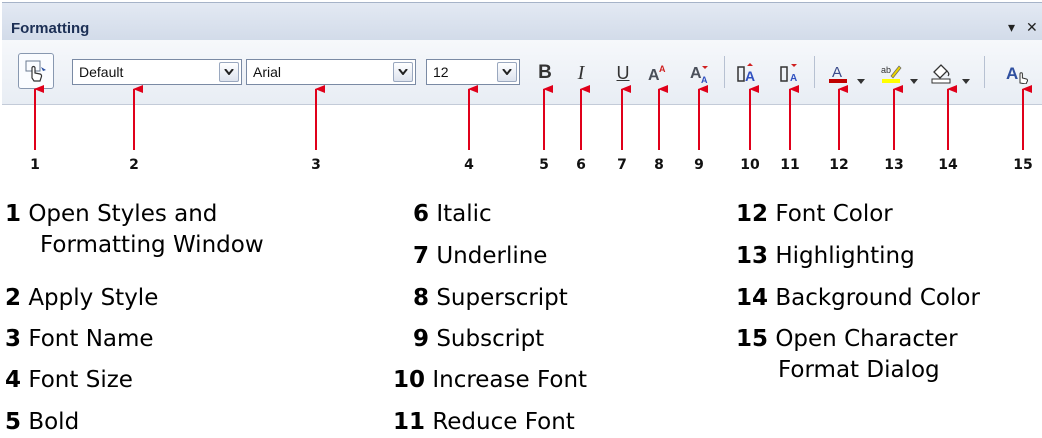  What do you see at coordinates (13, 298) in the screenshot?
I see `legend-number: 2` at bounding box center [13, 298].